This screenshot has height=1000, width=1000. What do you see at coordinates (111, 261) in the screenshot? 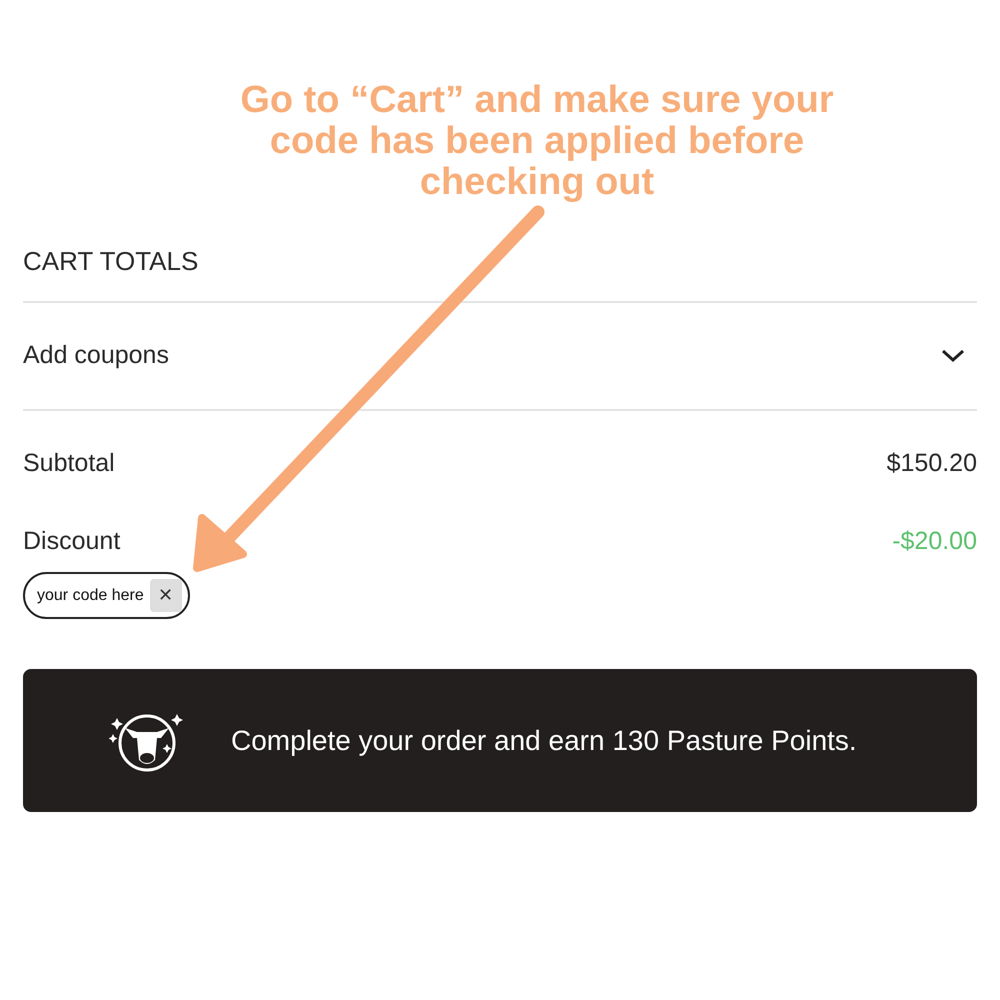
I see `section-title: CART TOTALS` at bounding box center [111, 261].